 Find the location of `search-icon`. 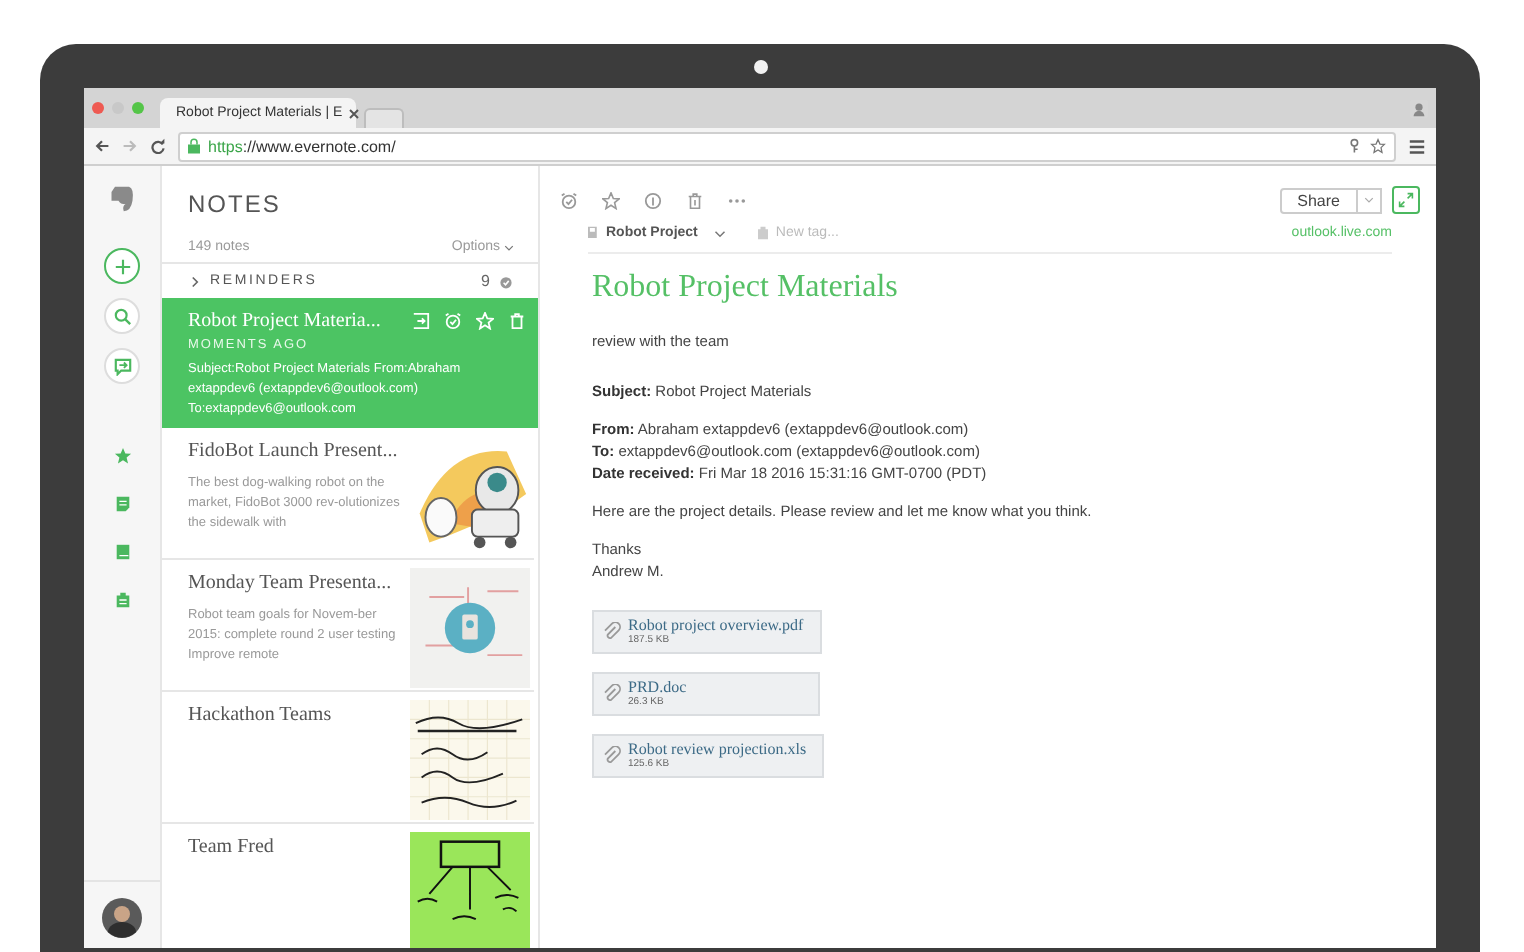

search-icon is located at coordinates (122, 316).